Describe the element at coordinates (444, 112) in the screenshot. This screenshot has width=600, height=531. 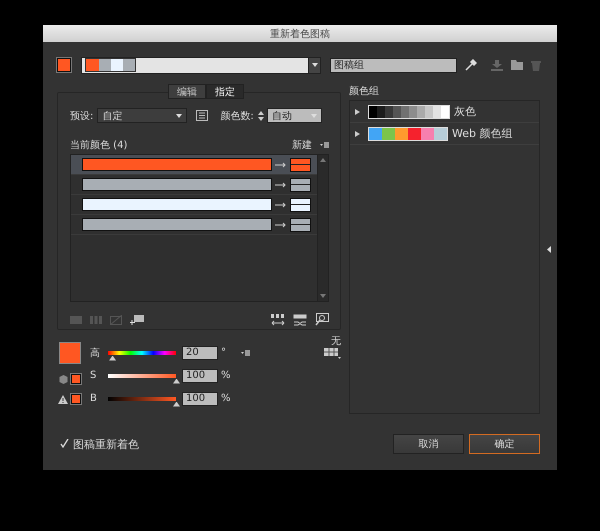
I see `color-group-row: 灰色` at that location.